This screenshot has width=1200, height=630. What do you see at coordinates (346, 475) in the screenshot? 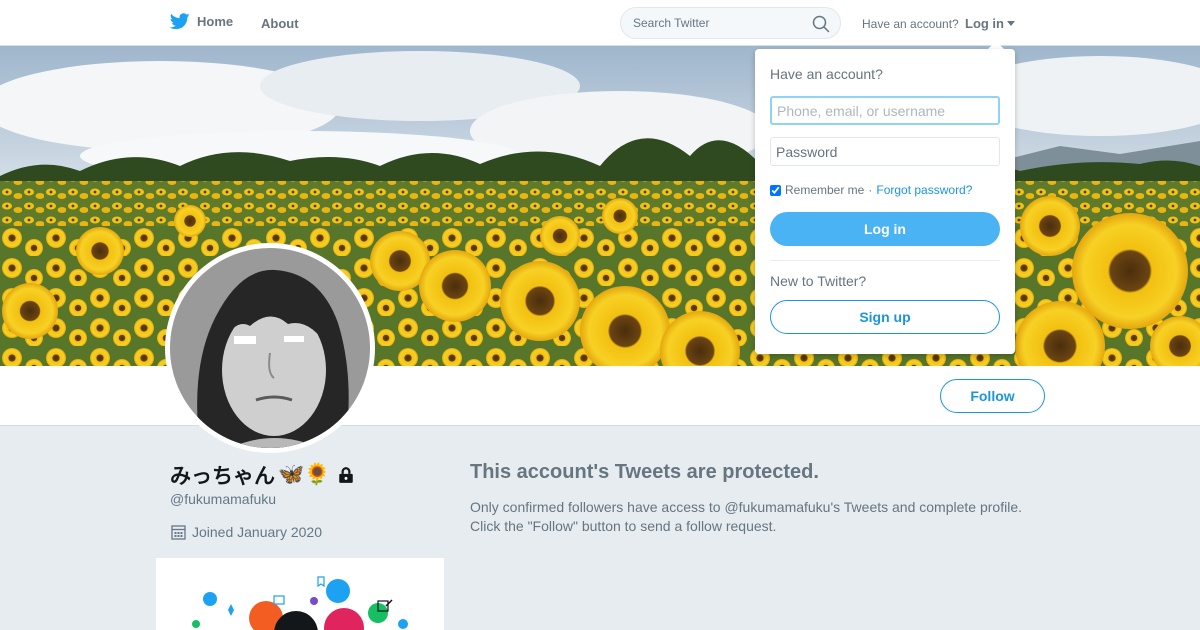
I see `lock-icon` at bounding box center [346, 475].